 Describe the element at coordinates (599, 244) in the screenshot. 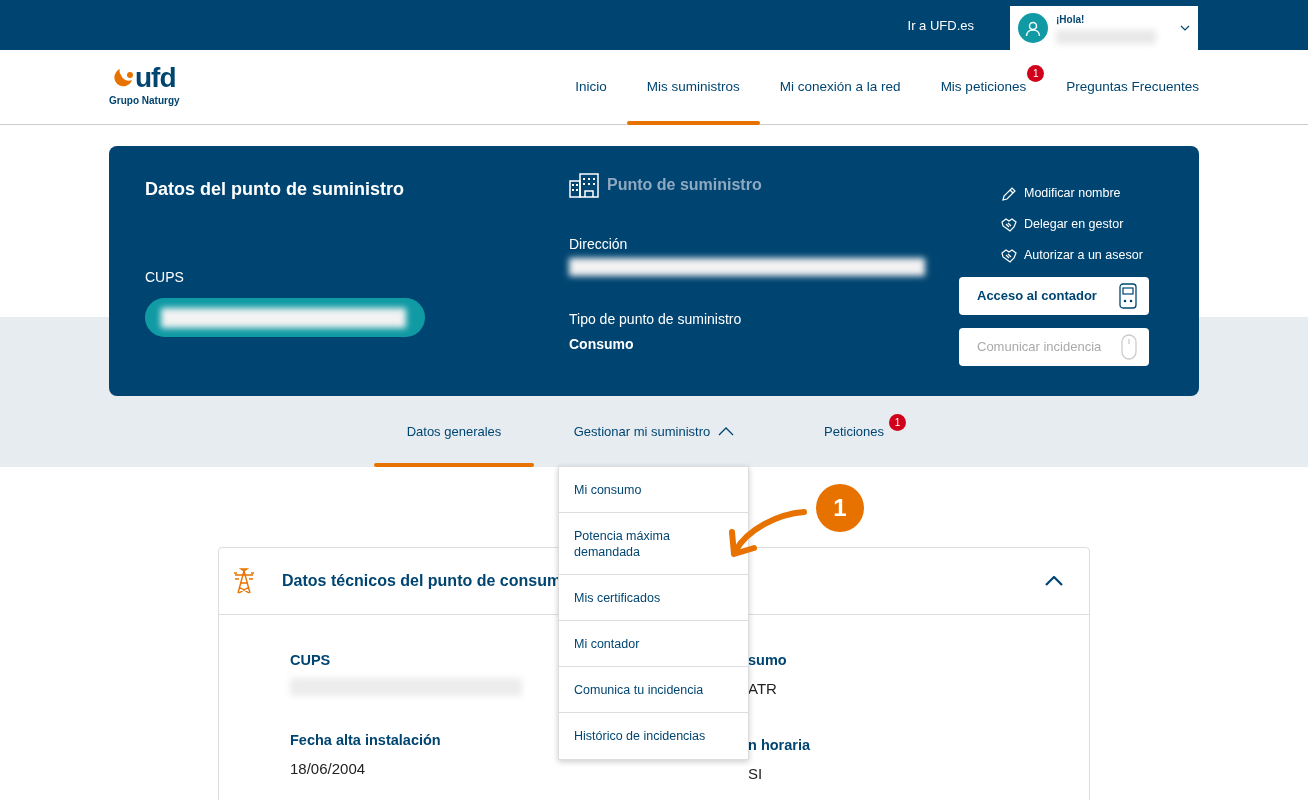

I see `field-label: Dirección` at that location.